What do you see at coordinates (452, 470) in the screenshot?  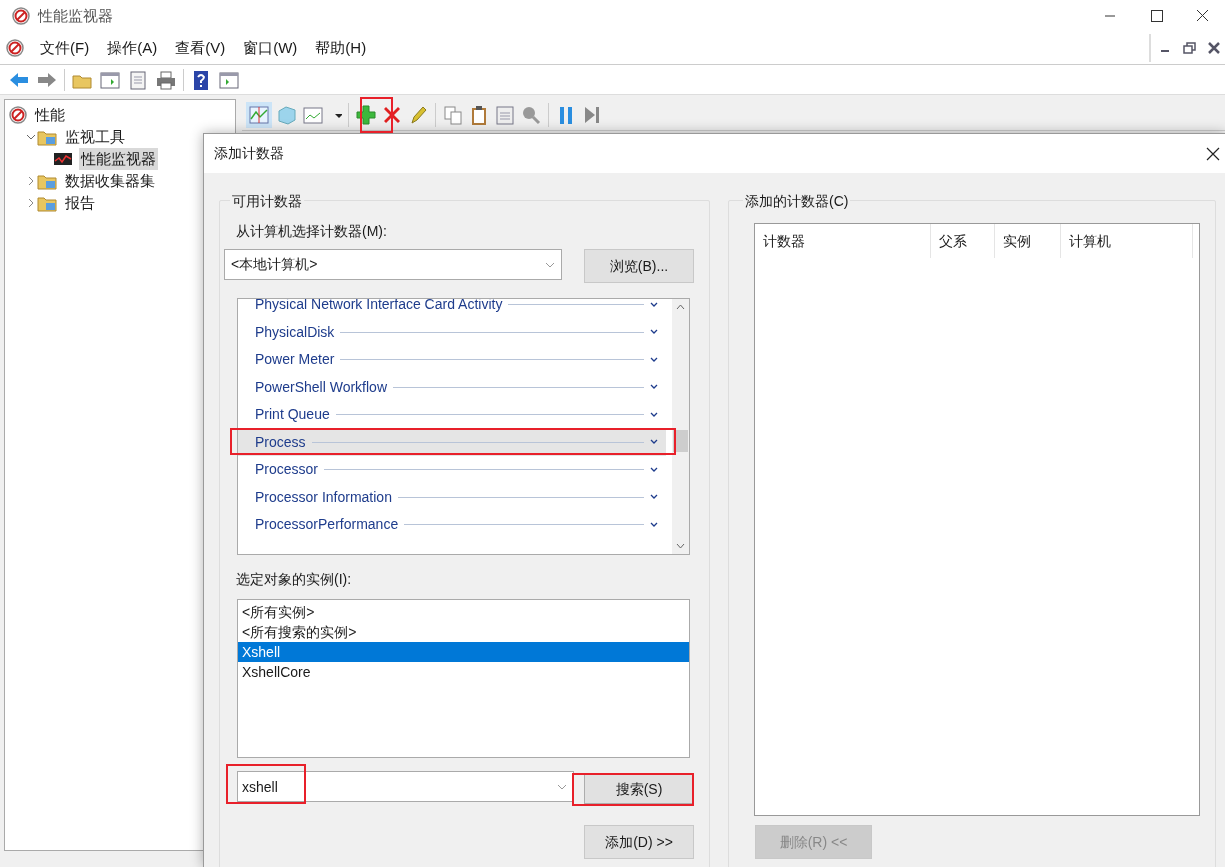 I see `counter-item: Processor` at bounding box center [452, 470].